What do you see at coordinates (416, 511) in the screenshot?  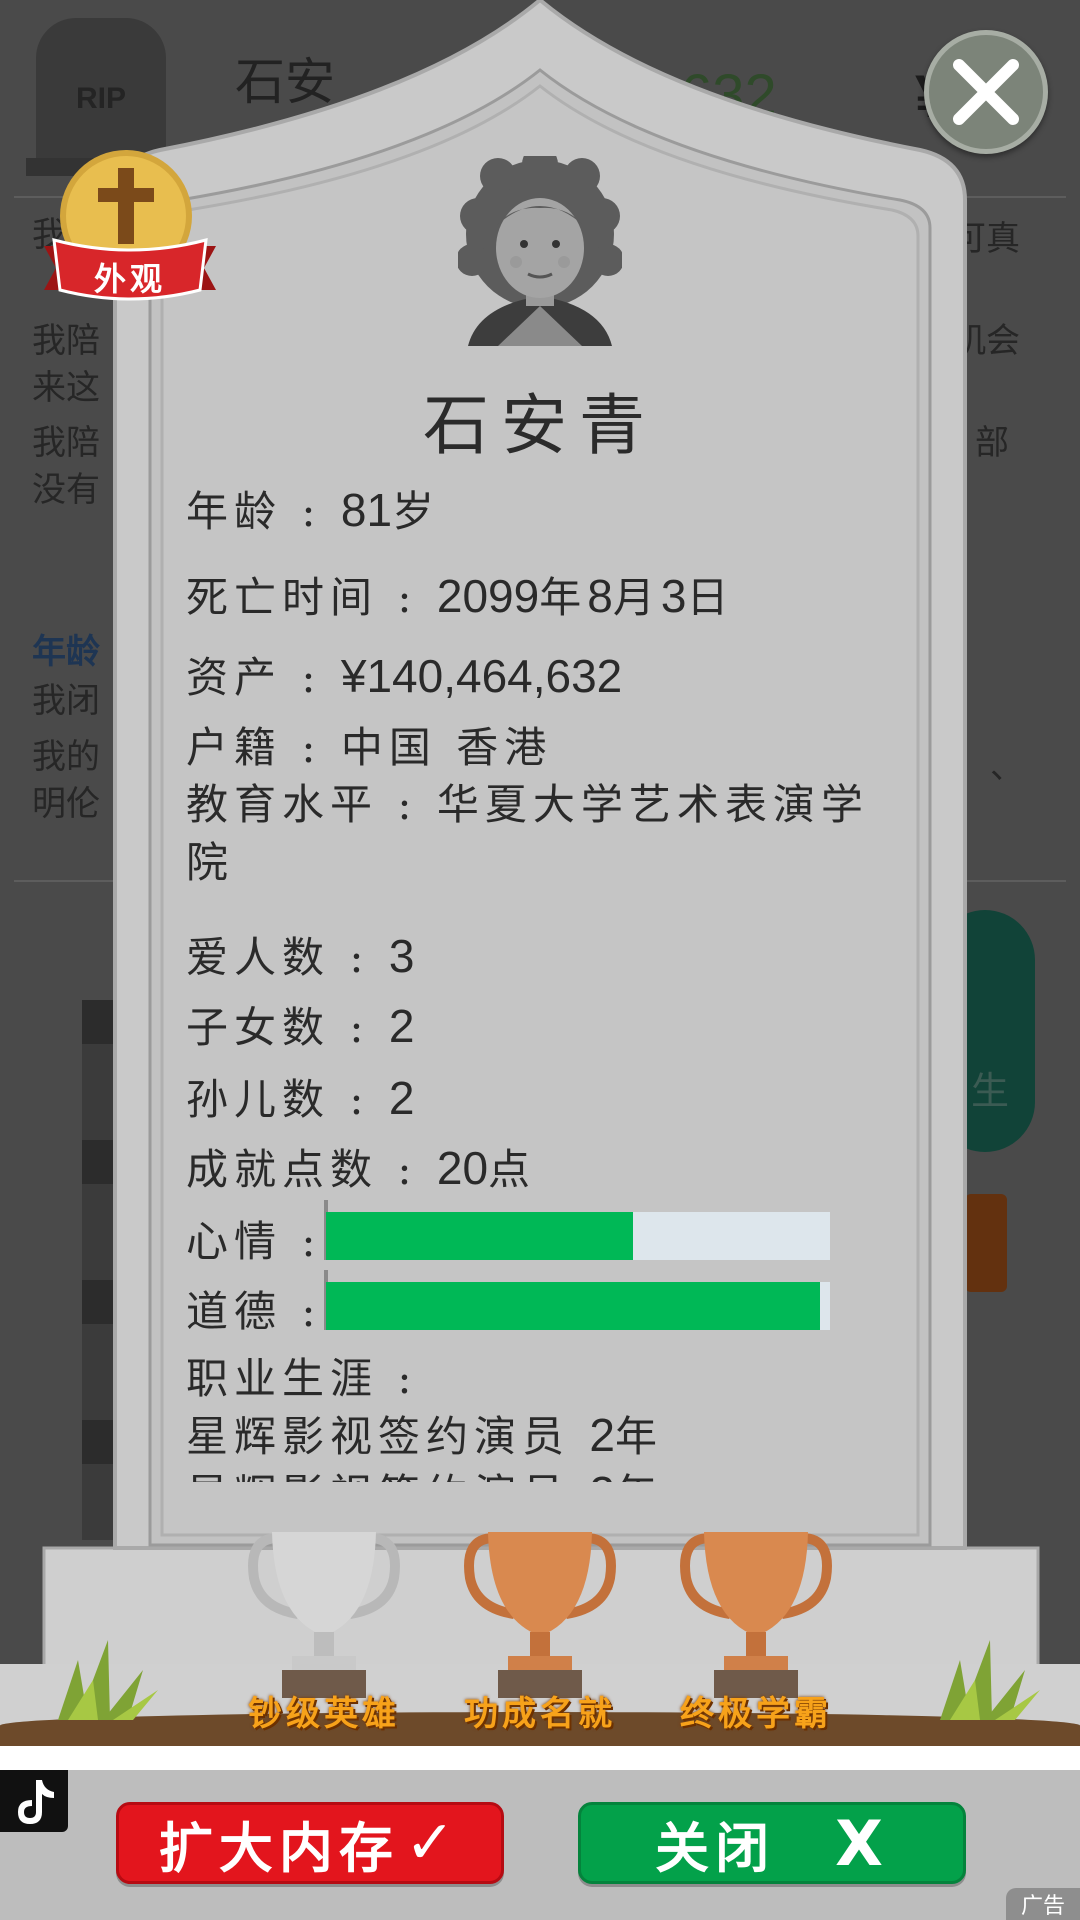 I see `age-unit: 岁` at bounding box center [416, 511].